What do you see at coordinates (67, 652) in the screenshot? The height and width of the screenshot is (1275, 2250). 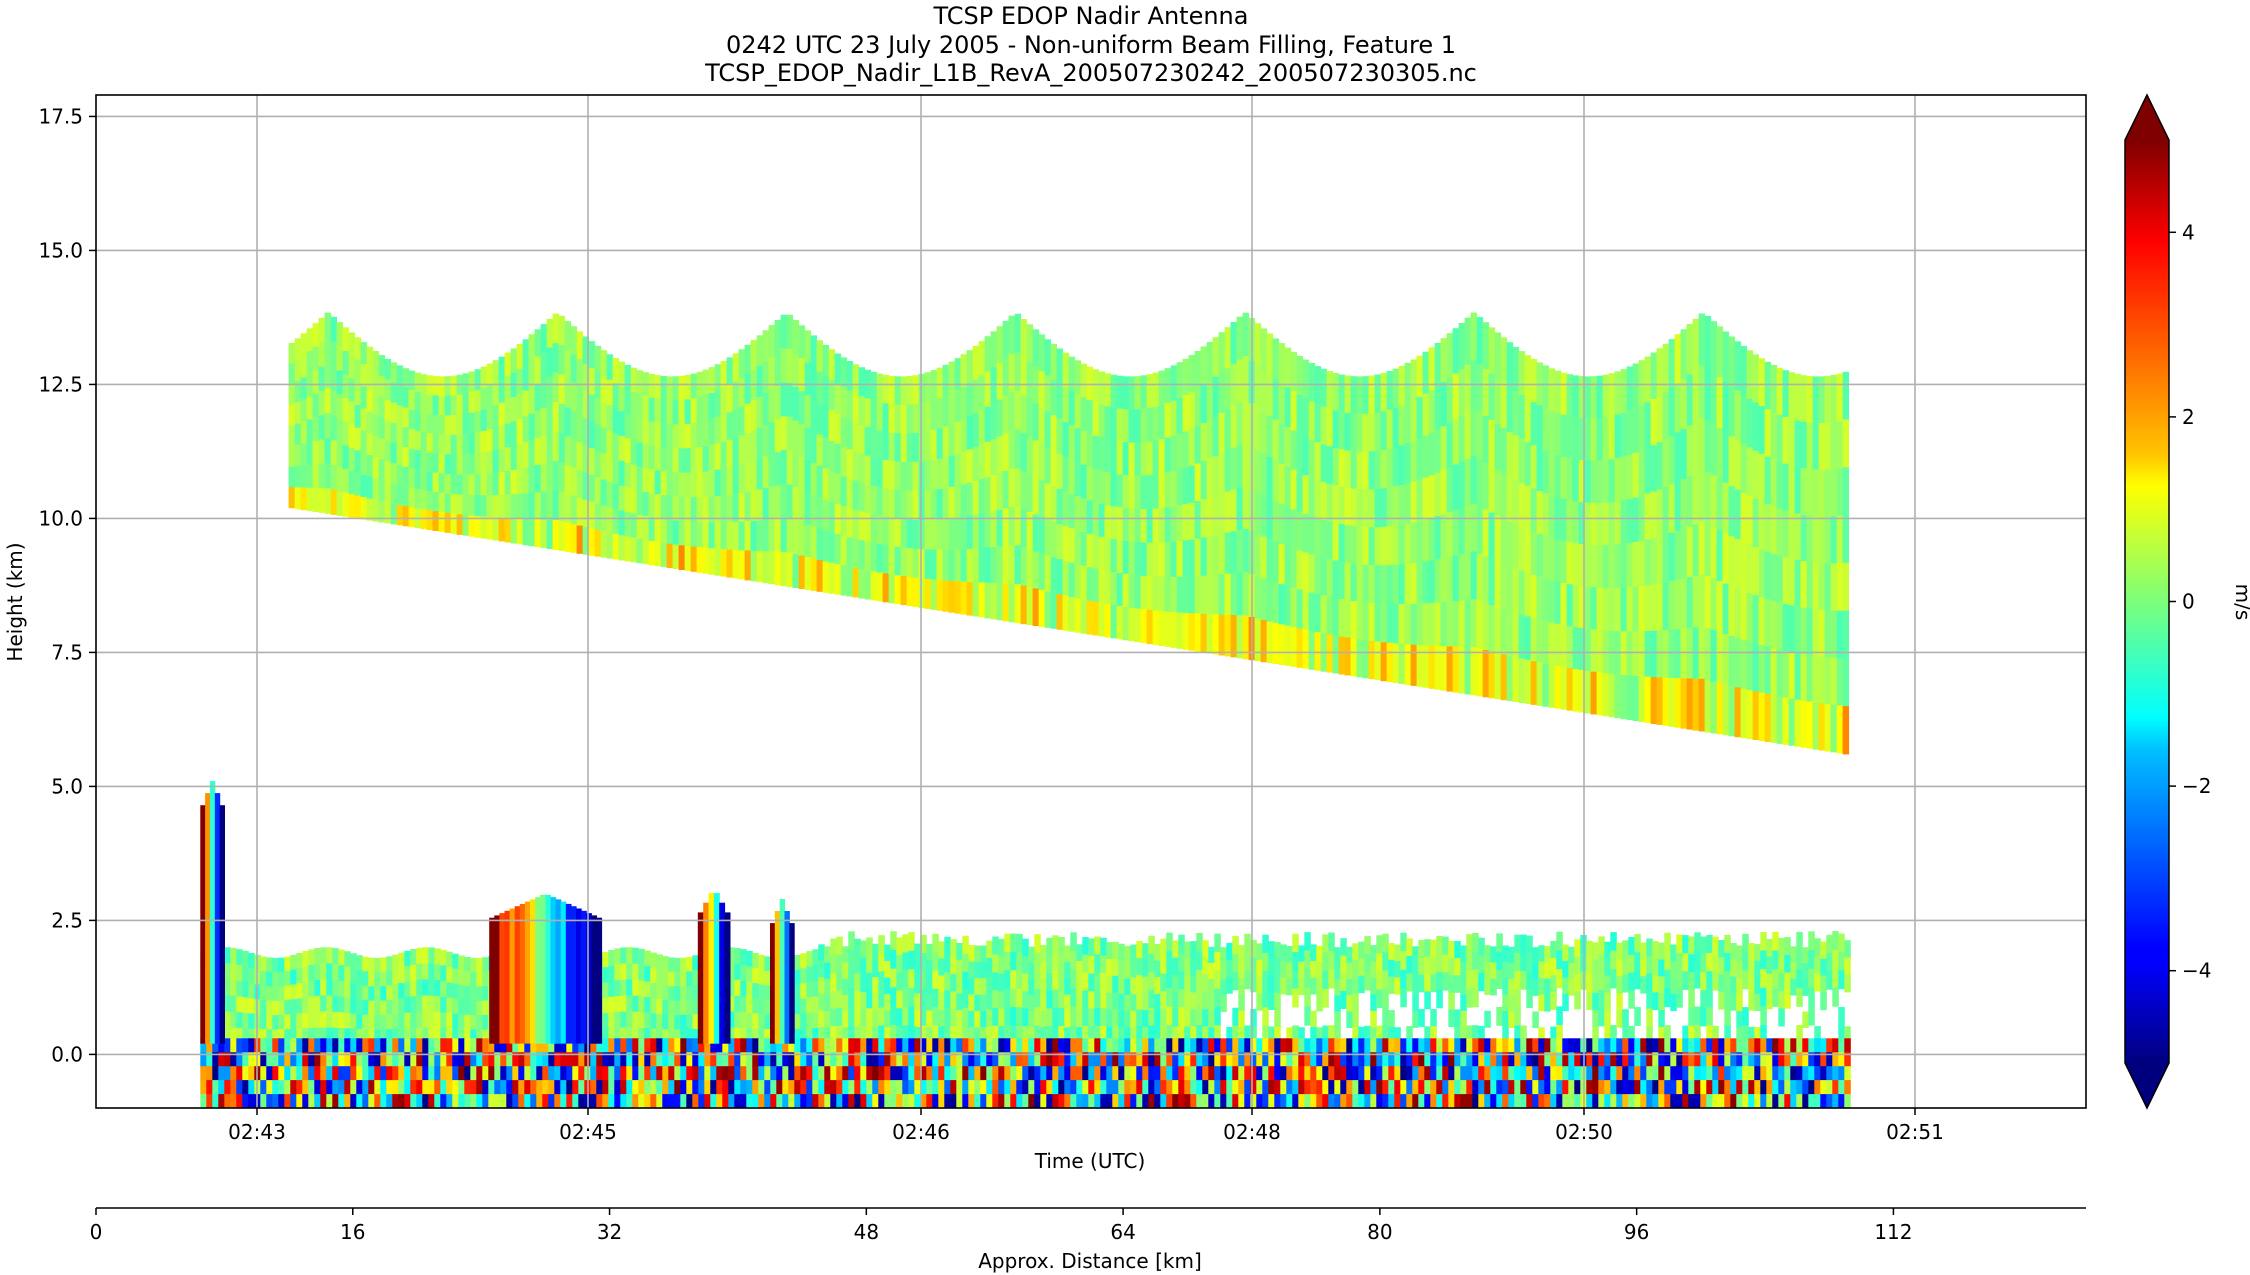 I see `y-tick-label: 7.5` at bounding box center [67, 652].